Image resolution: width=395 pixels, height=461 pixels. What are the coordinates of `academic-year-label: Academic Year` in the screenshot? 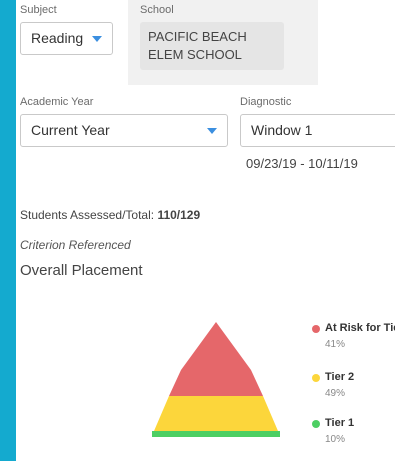 It's located at (57, 102).